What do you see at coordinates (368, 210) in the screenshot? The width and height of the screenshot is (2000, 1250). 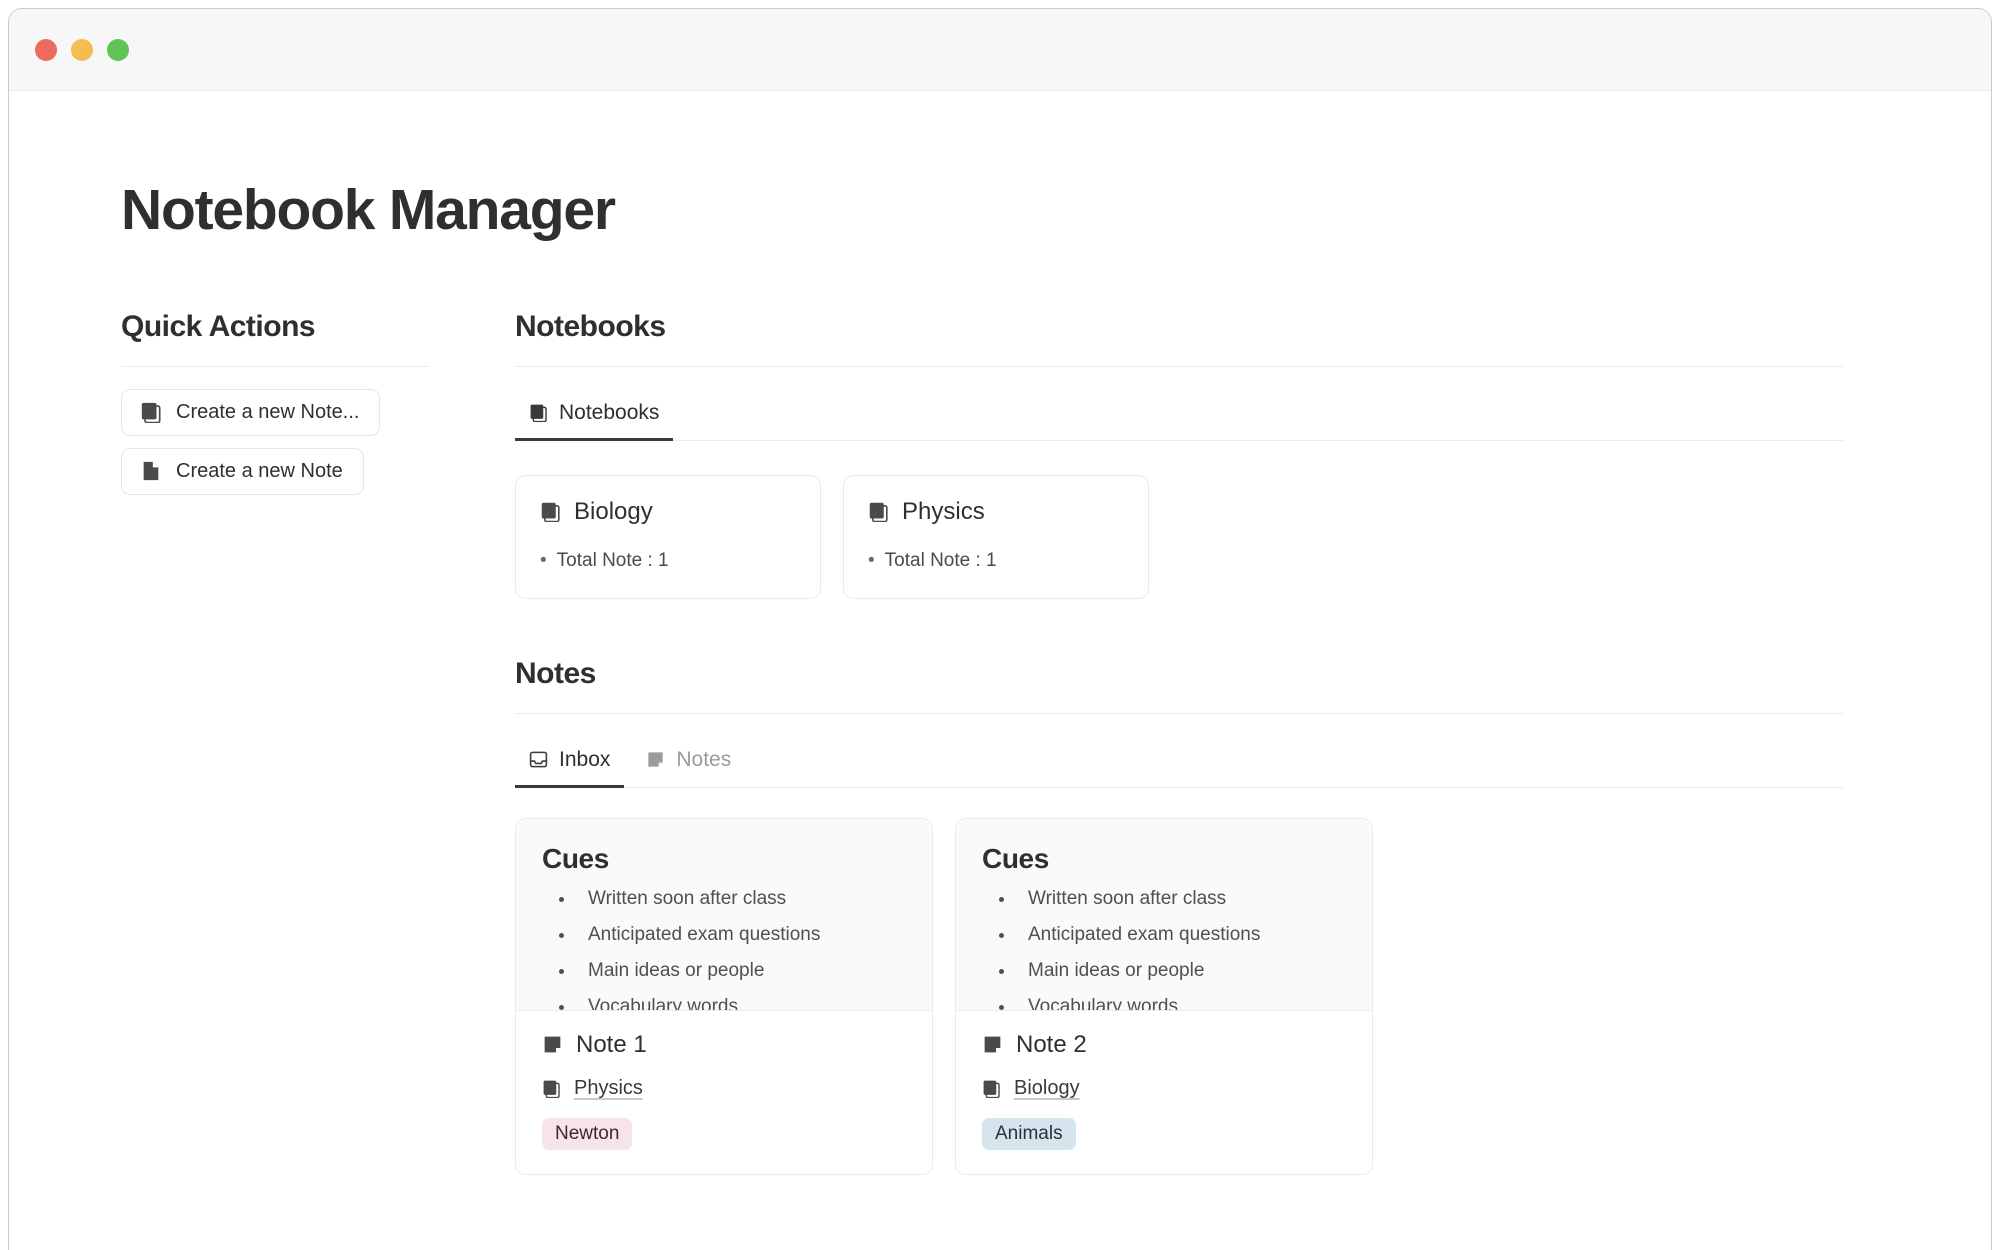 I see `page-title: Notebook Manager` at bounding box center [368, 210].